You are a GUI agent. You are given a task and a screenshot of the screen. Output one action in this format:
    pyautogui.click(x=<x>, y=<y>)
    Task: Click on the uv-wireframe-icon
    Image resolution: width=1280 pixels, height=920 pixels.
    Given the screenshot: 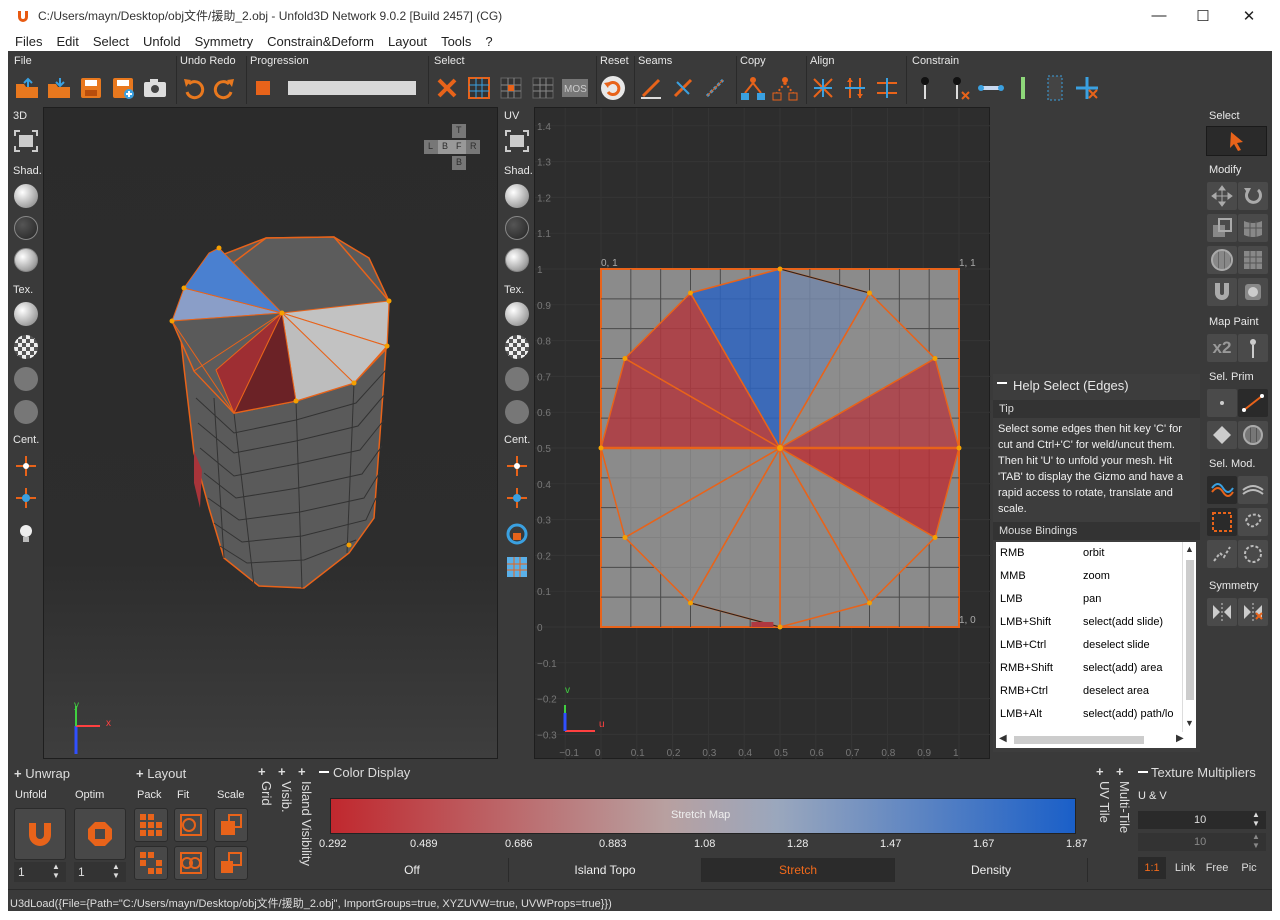 What is the action you would take?
    pyautogui.click(x=517, y=228)
    